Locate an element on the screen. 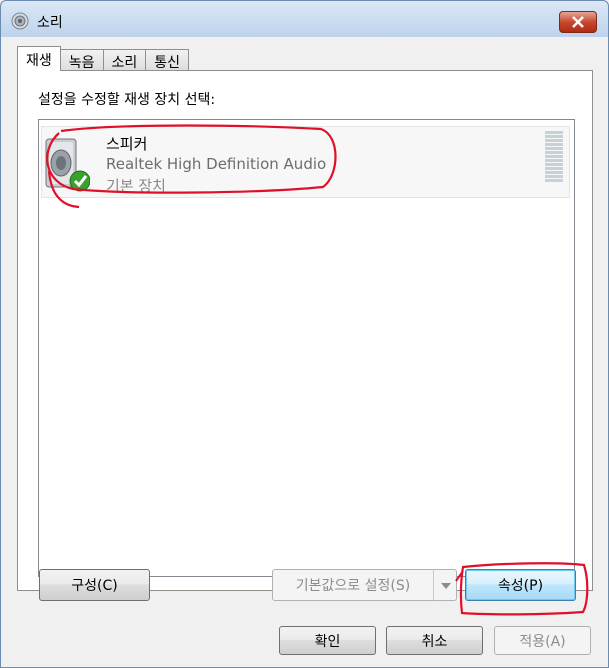  speaker-app-icon is located at coordinates (20, 21).